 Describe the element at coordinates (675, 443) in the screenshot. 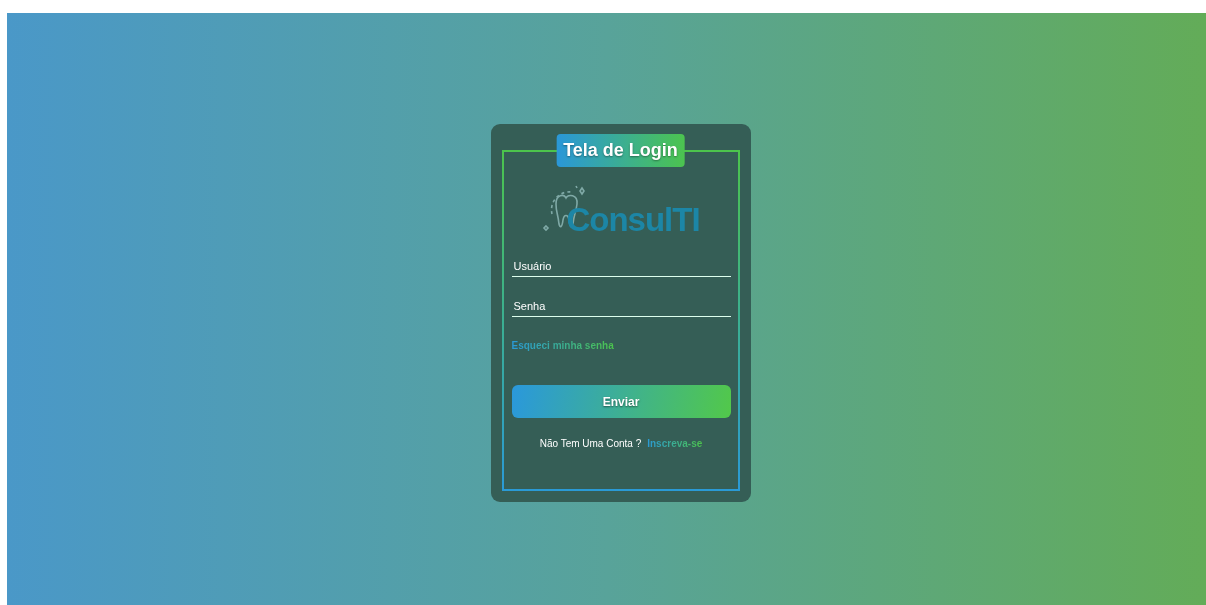

I see `signup-link: Inscreva-se` at that location.